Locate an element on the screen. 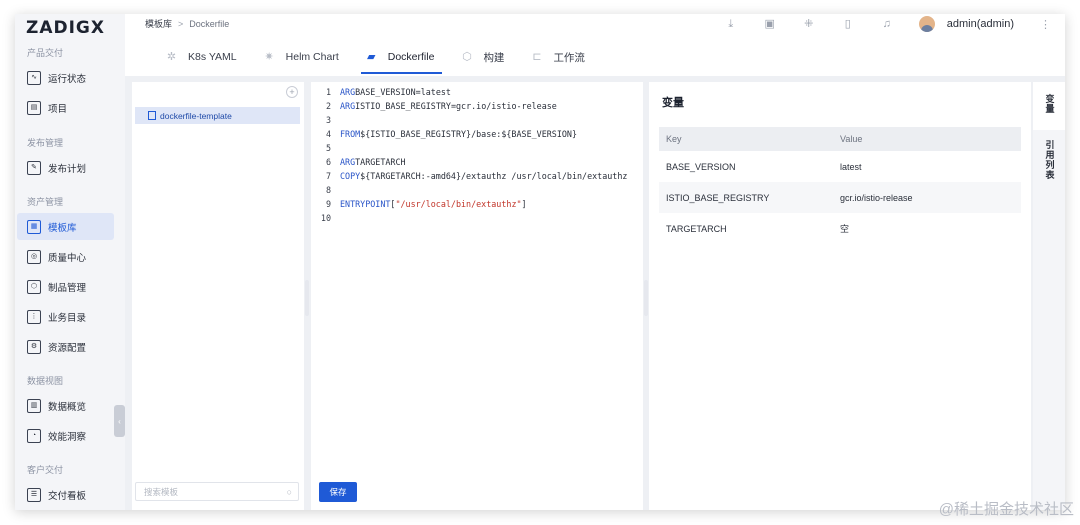 The height and width of the screenshot is (525, 1080). template-search-input: 搜索模板 ○ is located at coordinates (217, 491).